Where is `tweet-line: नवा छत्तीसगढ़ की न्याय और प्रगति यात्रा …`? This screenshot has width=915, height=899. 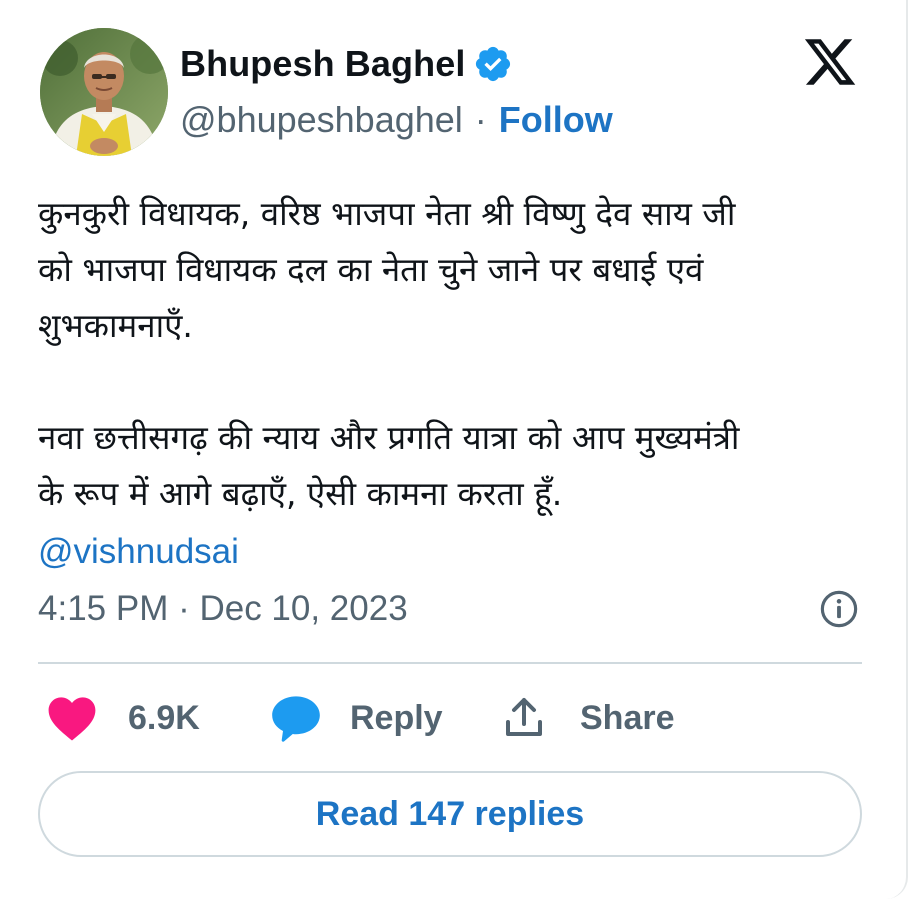
tweet-line: नवा छत्तीसगढ़ की न्याय और प्रगति यात्रा … is located at coordinates (389, 437).